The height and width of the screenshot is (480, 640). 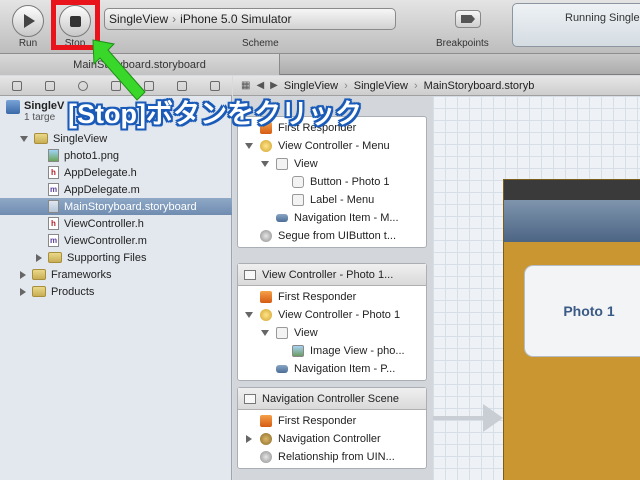 I want to click on arrow-icon, so click(x=119, y=70).